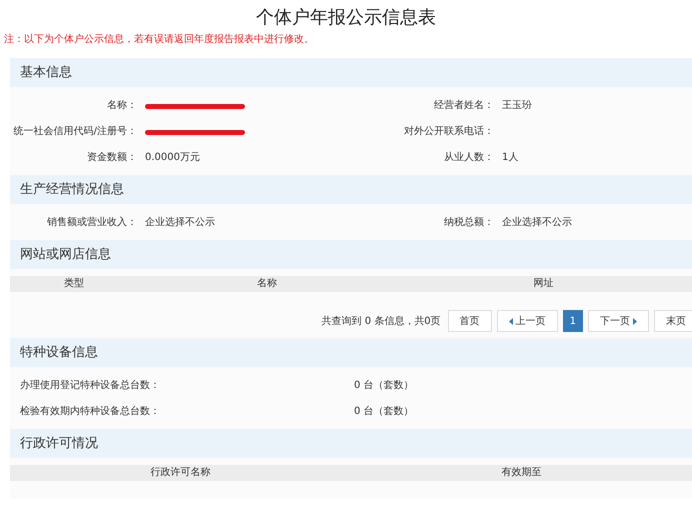  What do you see at coordinates (511, 158) in the screenshot?
I see `field-value: 1人` at bounding box center [511, 158].